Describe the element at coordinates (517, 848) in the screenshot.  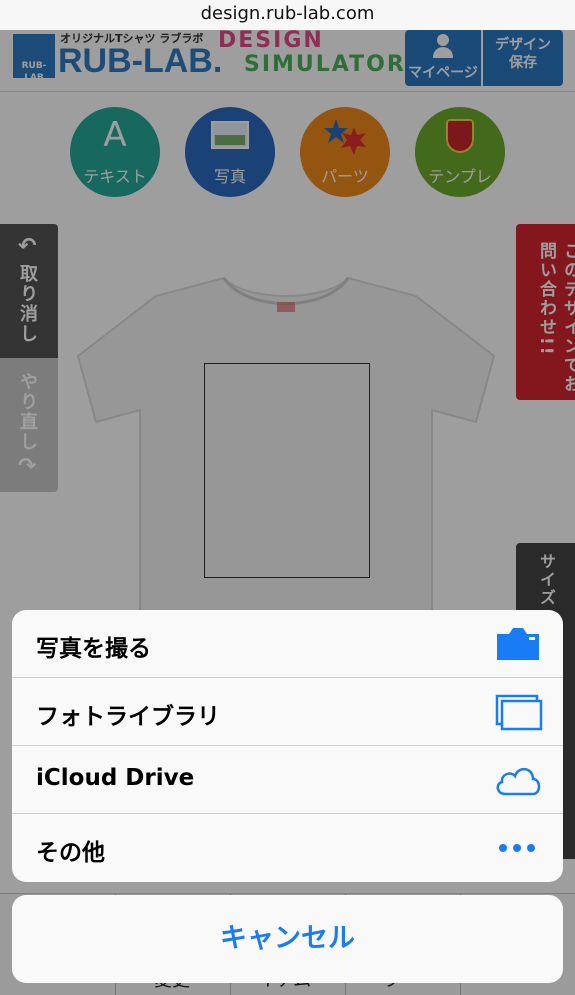
I see `more-icon` at that location.